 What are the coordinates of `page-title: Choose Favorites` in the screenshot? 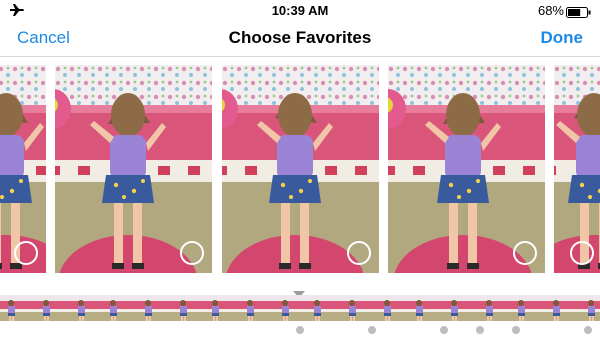 It's located at (300, 37).